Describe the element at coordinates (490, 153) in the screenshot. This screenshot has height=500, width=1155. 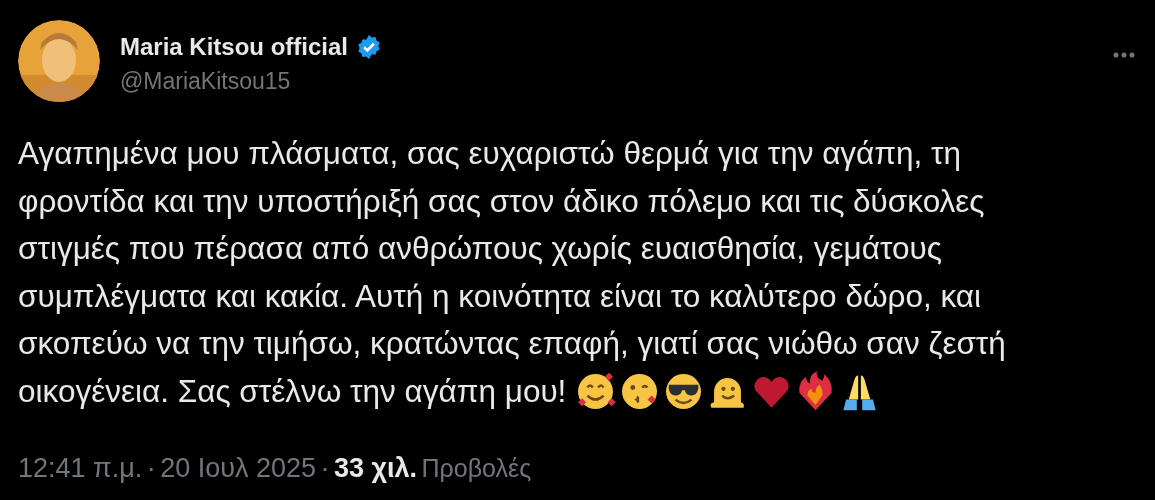
I see `text-line: Αγαπημένα μου πλάσματα, σας ευχαριστώ θερμά για την αγάπη, τη` at that location.